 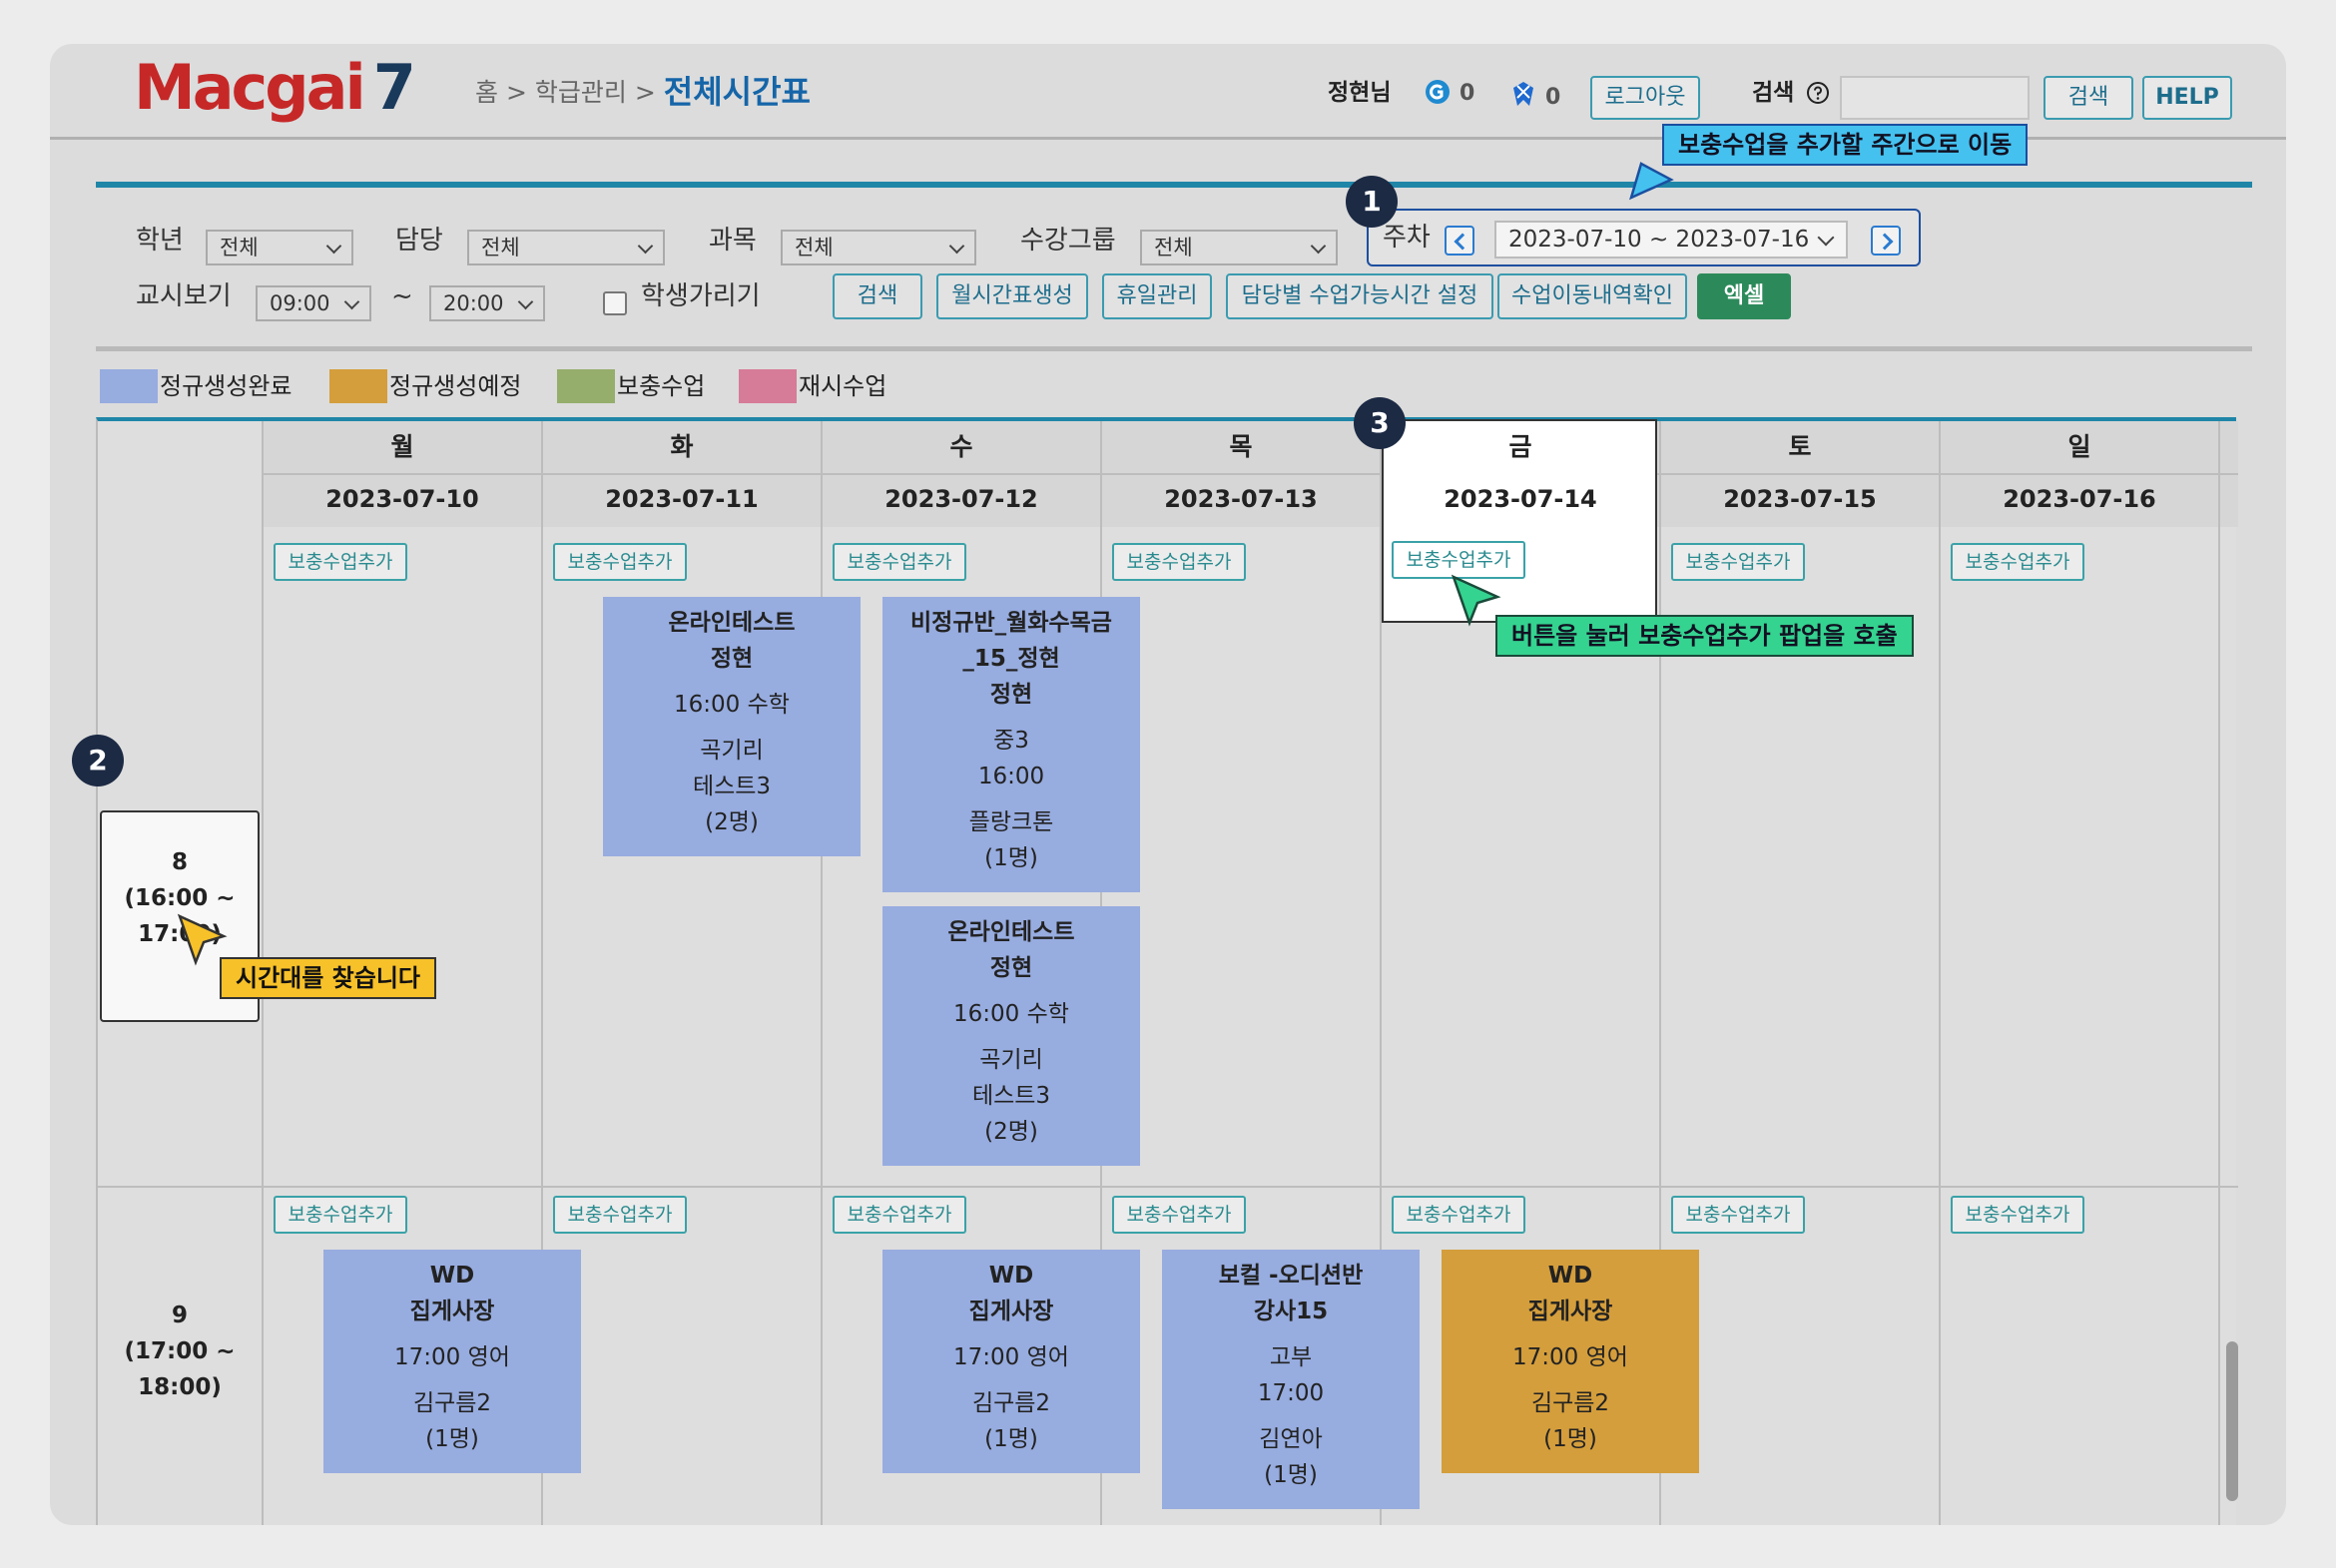 I want to click on period-tilde: ~, so click(x=402, y=296).